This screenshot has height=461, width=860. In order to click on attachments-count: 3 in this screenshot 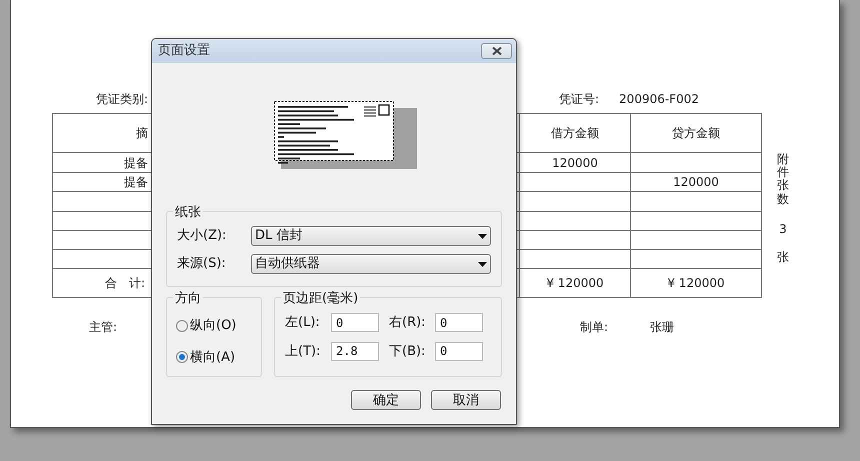, I will do `click(783, 229)`.